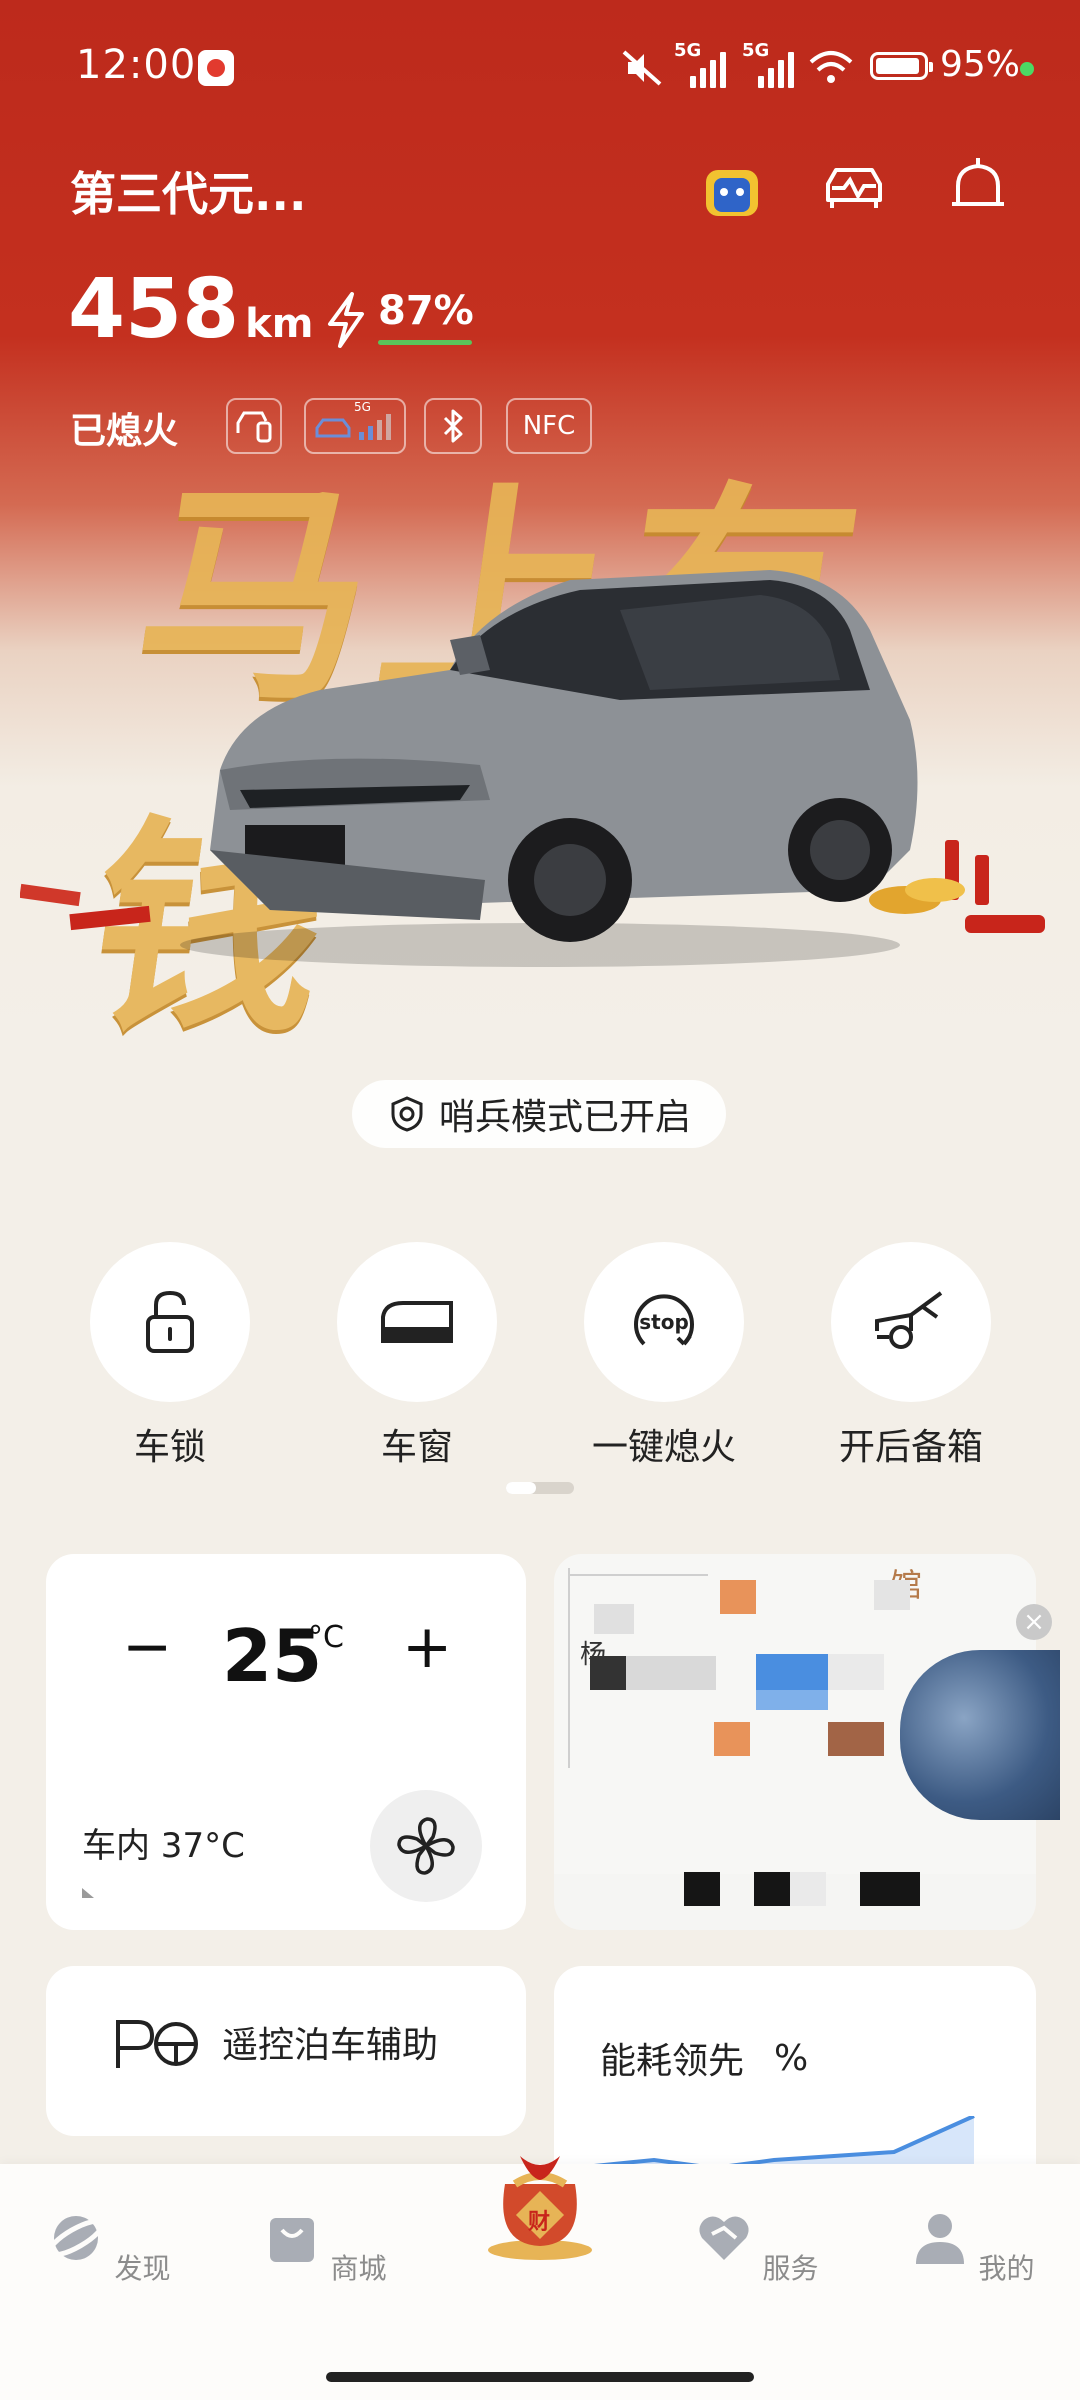 Image resolution: width=1080 pixels, height=2400 pixels. What do you see at coordinates (939, 2239) in the screenshot?
I see `person-icon` at bounding box center [939, 2239].